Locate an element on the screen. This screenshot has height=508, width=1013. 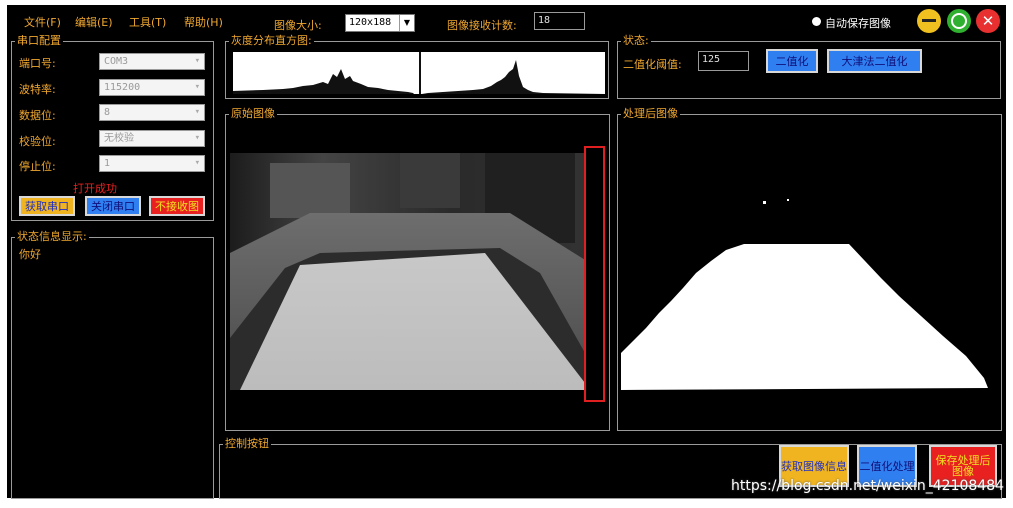
binarize-button: 二值化 is located at coordinates (792, 61).